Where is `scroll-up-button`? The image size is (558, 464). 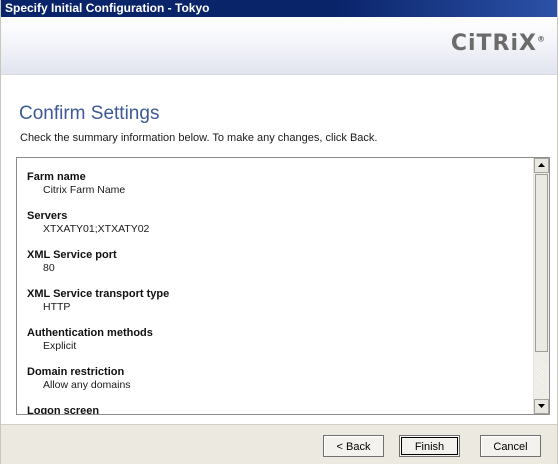 scroll-up-button is located at coordinates (541, 165).